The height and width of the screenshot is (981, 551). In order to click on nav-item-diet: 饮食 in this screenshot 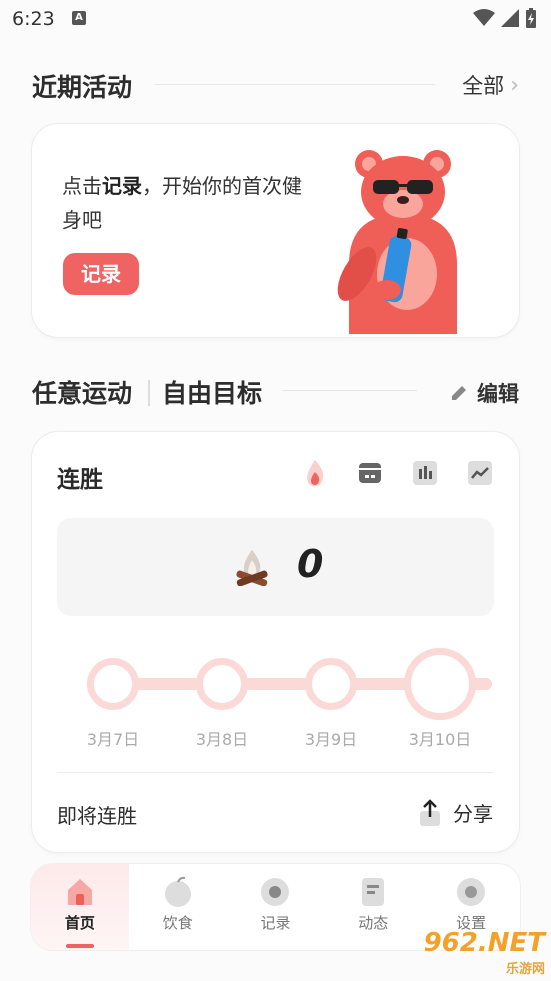, I will do `click(178, 907)`.